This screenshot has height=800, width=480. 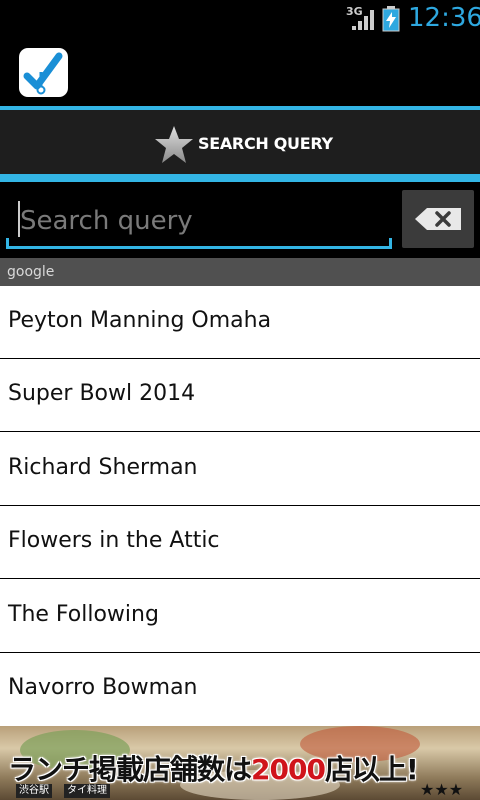 What do you see at coordinates (199, 247) in the screenshot?
I see `search-underline` at bounding box center [199, 247].